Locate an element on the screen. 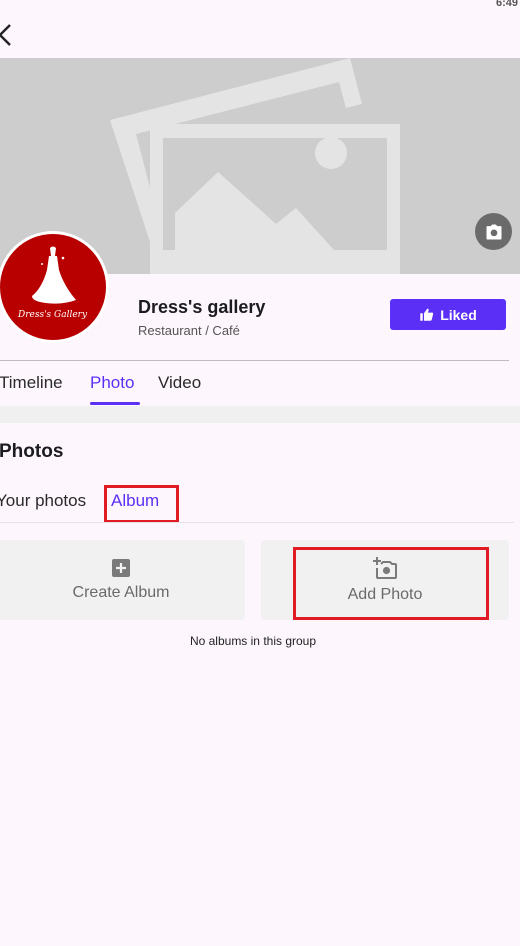 This screenshot has width=520, height=946. status-time: 6:49 is located at coordinates (506, 4).